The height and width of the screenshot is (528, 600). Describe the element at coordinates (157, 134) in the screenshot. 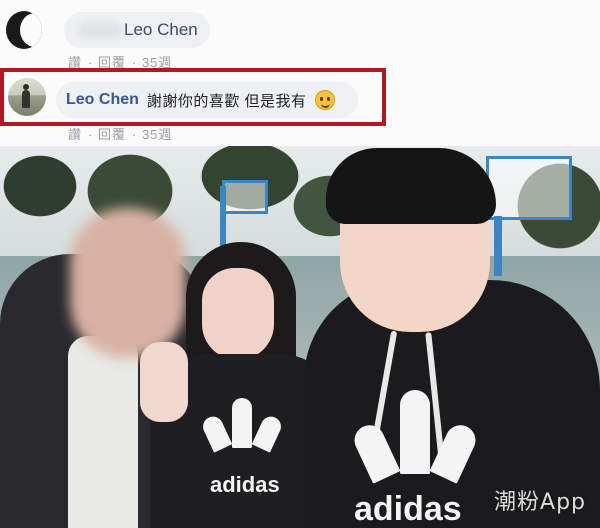

I see `comment-timestamp: 35週` at that location.